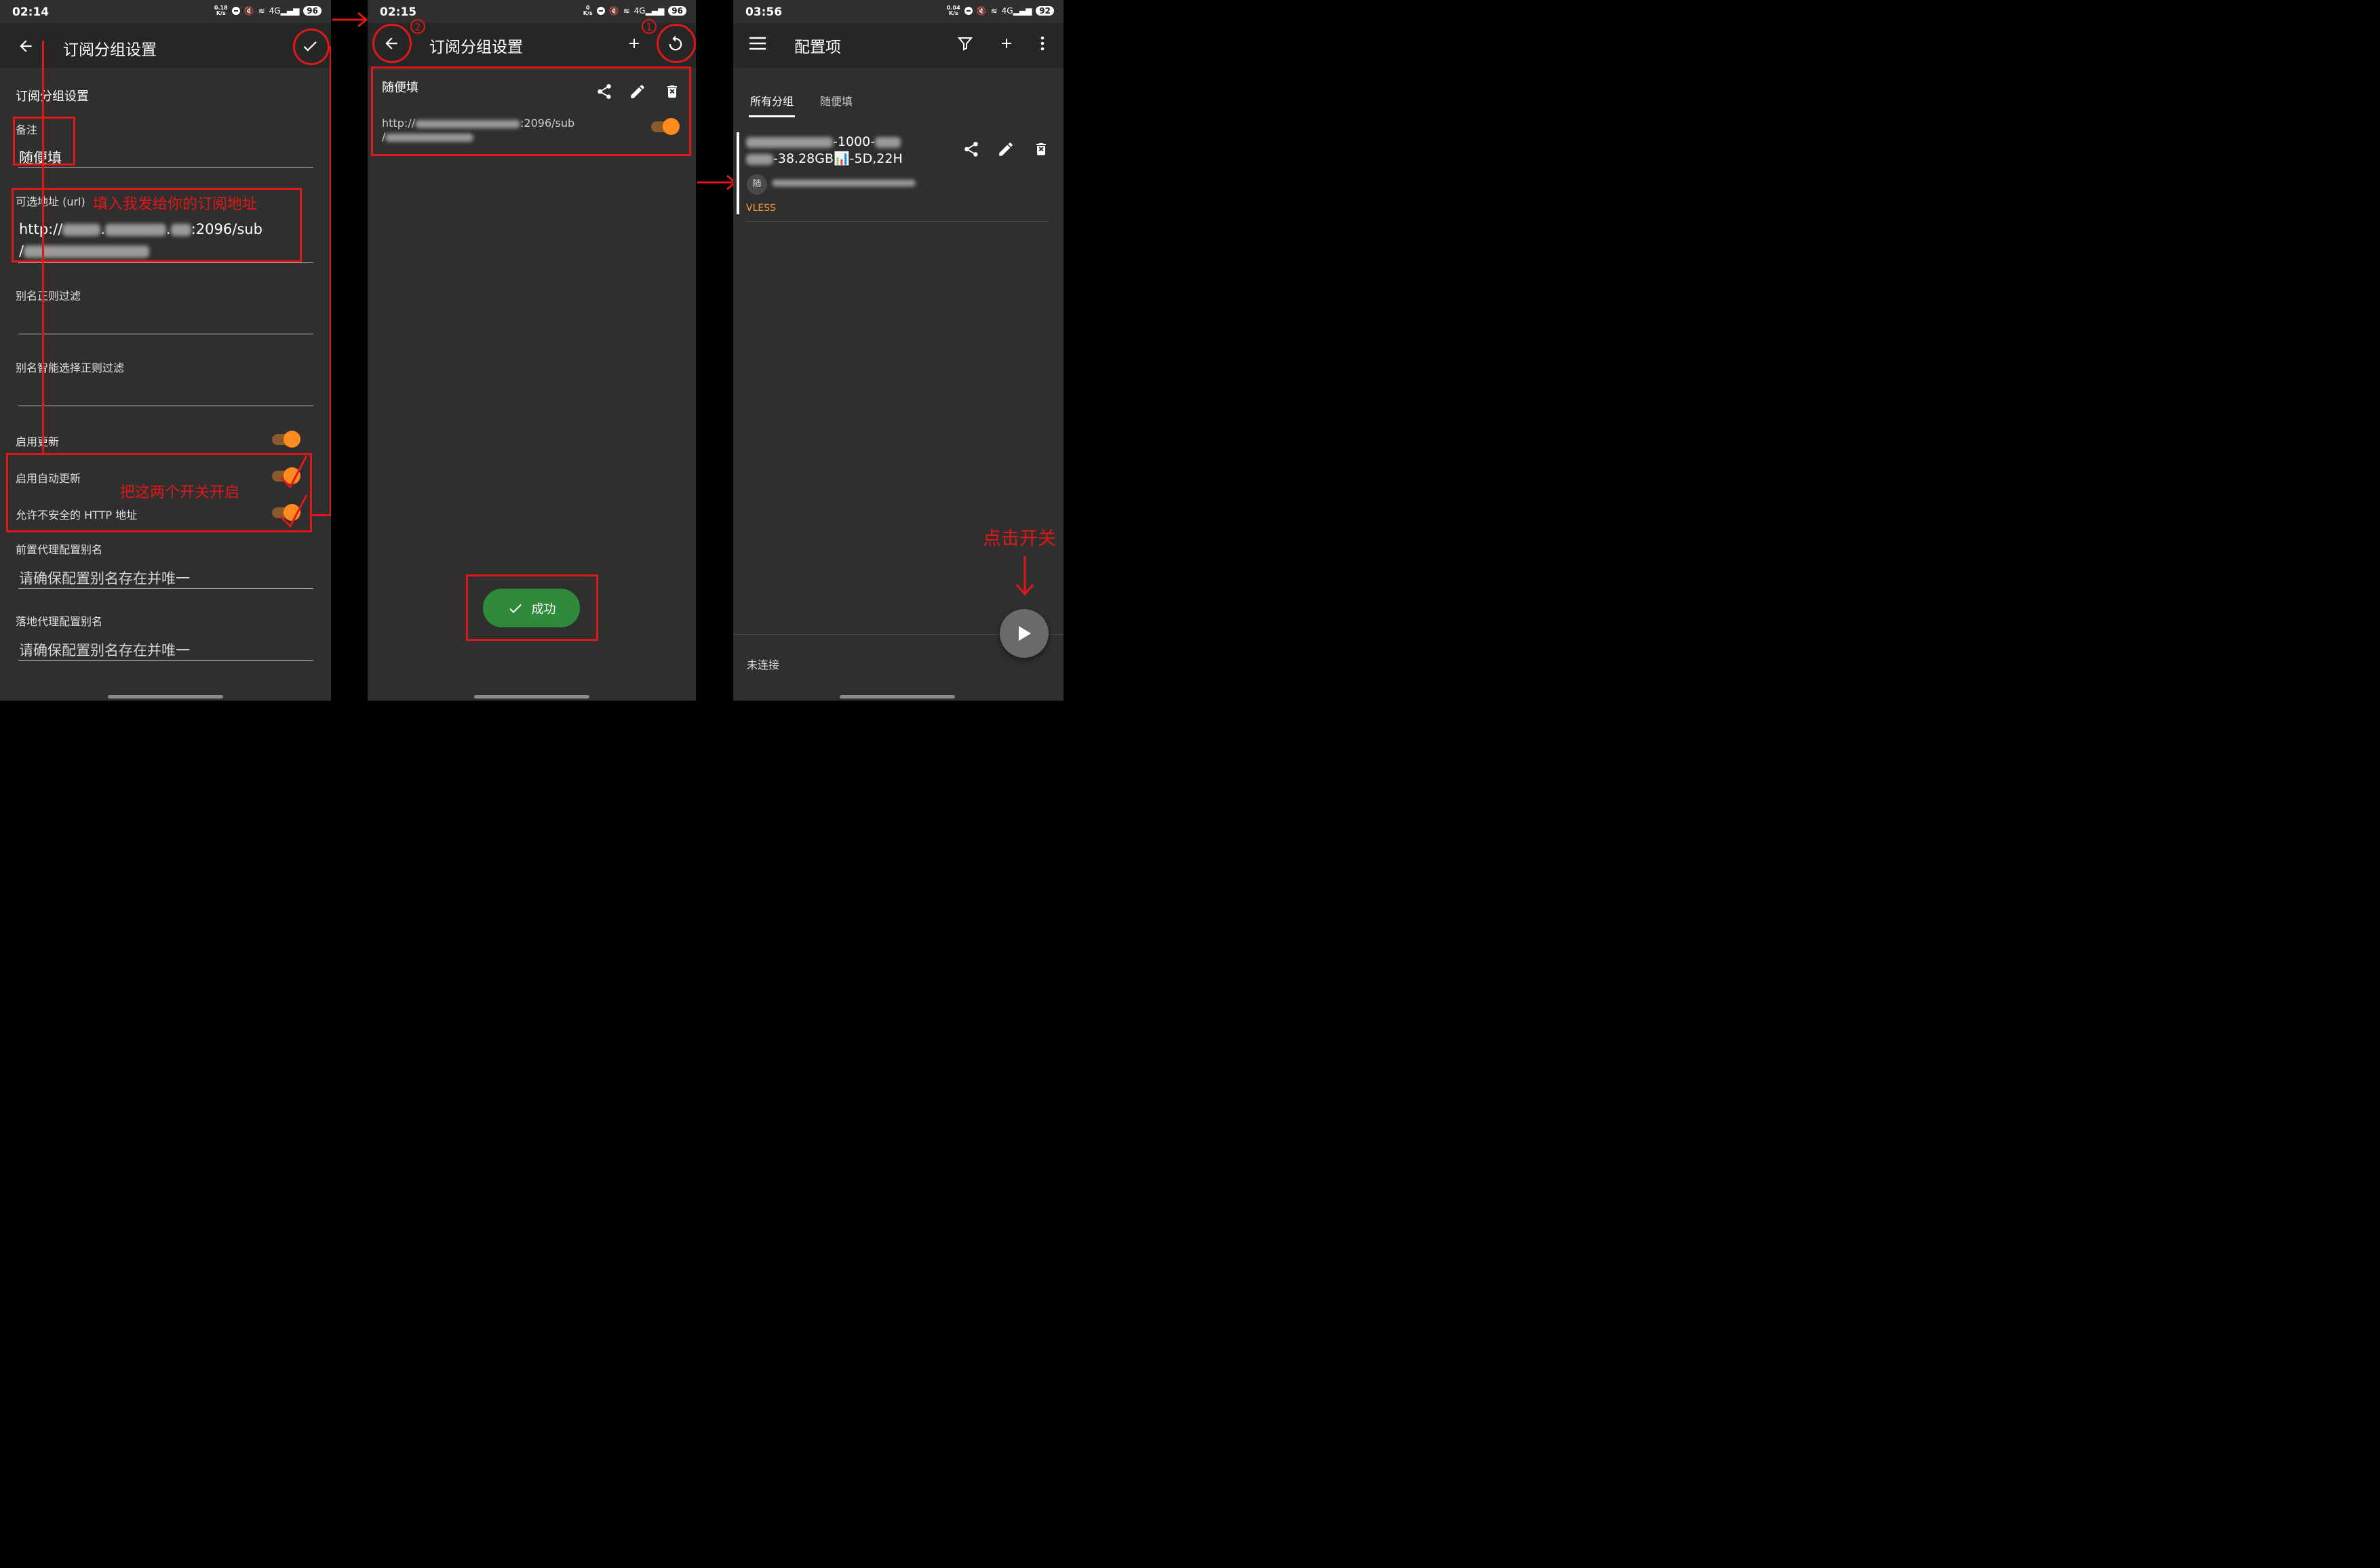 Image resolution: width=2380 pixels, height=1568 pixels. I want to click on status-icons: 0 K/s 🔇 ≋ 4G▂▄▆ 96, so click(634, 10).